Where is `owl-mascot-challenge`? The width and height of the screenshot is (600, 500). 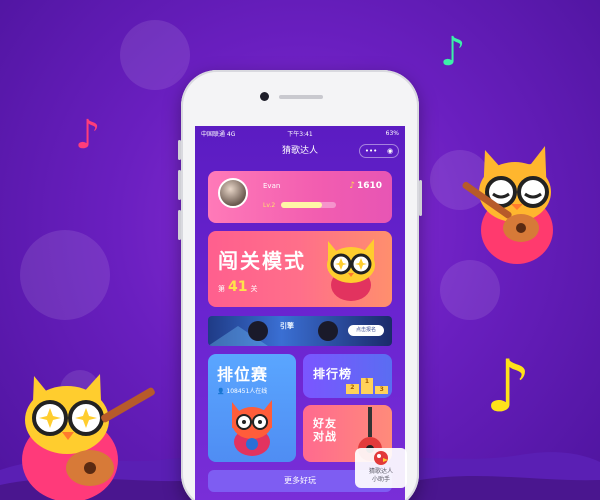 owl-mascot-challenge is located at coordinates (351, 270).